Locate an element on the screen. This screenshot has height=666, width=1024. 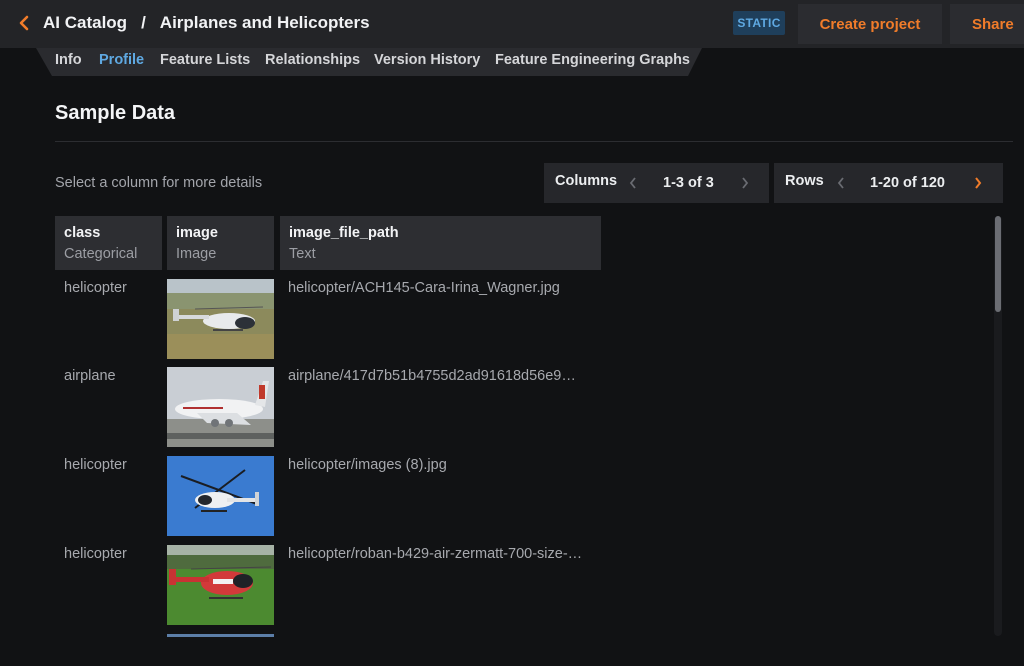
section-title: Sample Data is located at coordinates (115, 113).